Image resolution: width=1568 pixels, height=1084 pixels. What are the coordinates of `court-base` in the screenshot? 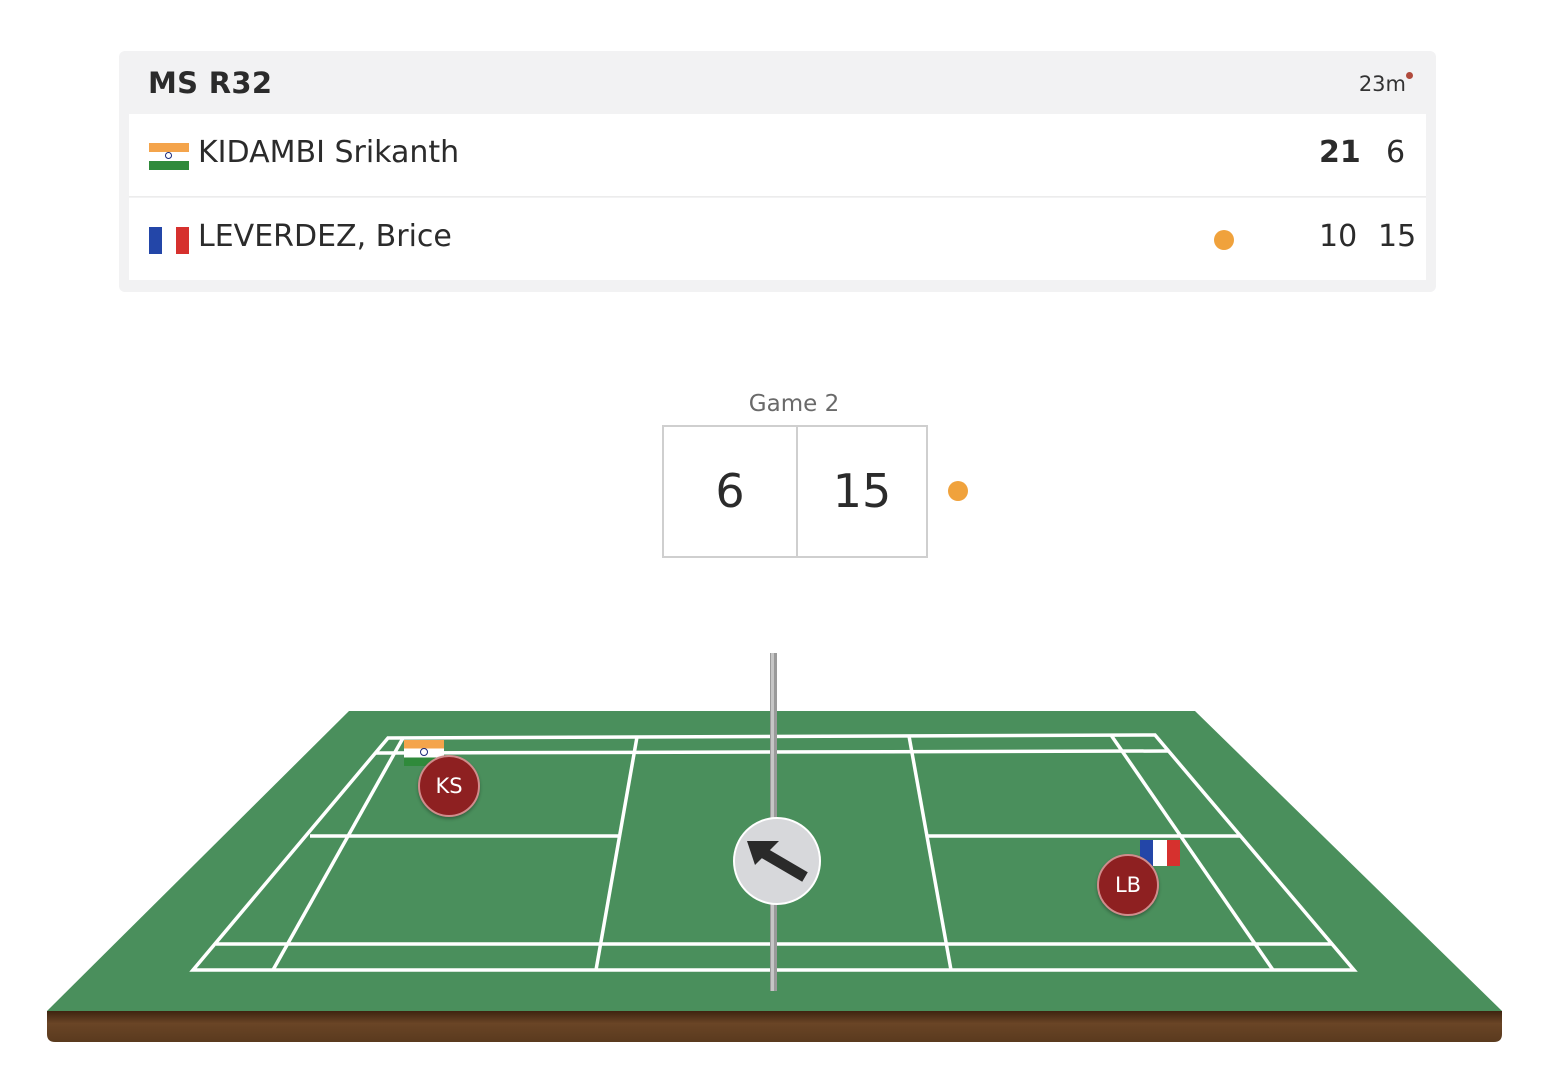 It's located at (774, 1026).